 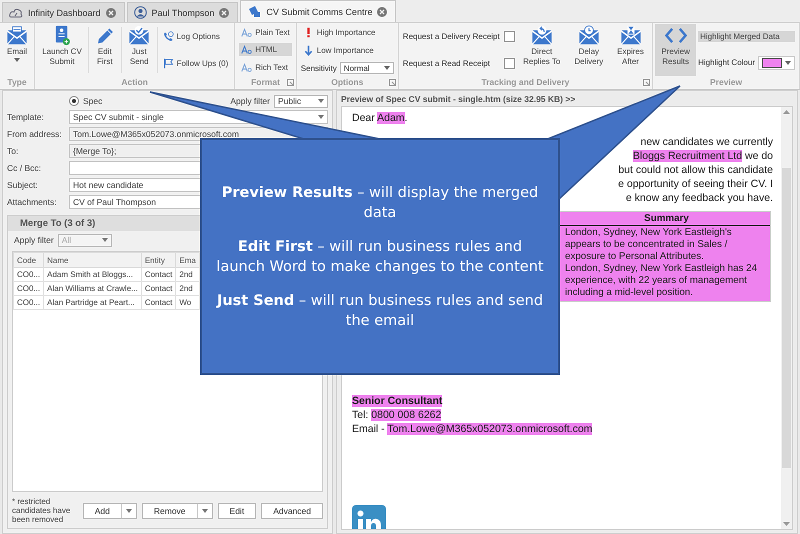 What do you see at coordinates (105, 50) in the screenshot?
I see `ribbon-button: Edit First` at bounding box center [105, 50].